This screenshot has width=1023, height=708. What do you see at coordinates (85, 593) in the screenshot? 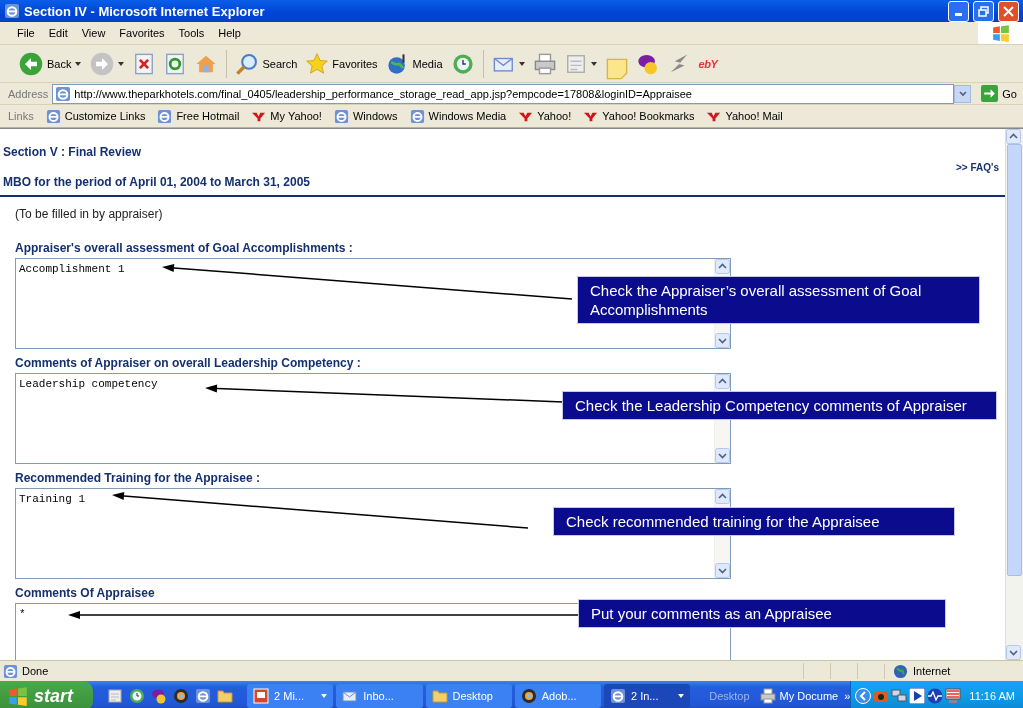
I see `field-label: Comments Of Appraisee` at bounding box center [85, 593].